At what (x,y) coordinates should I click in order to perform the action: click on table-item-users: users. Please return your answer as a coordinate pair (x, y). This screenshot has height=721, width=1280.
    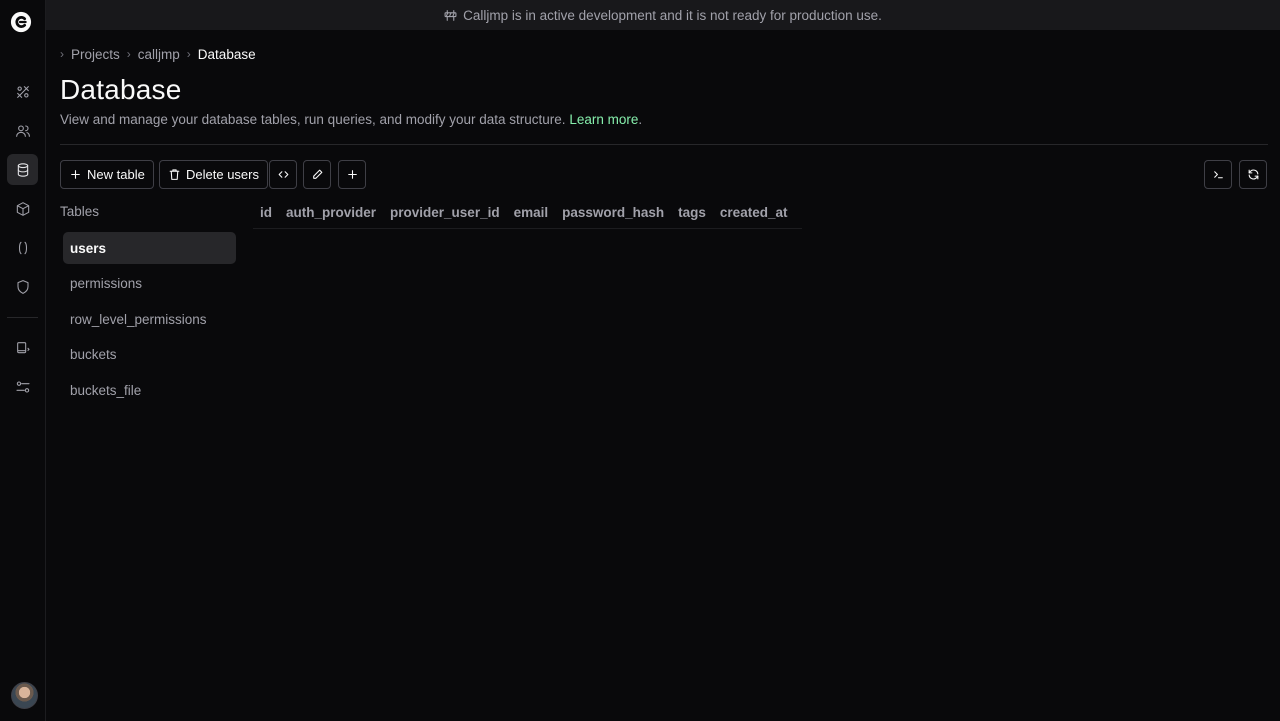
    Looking at the image, I should click on (149, 248).